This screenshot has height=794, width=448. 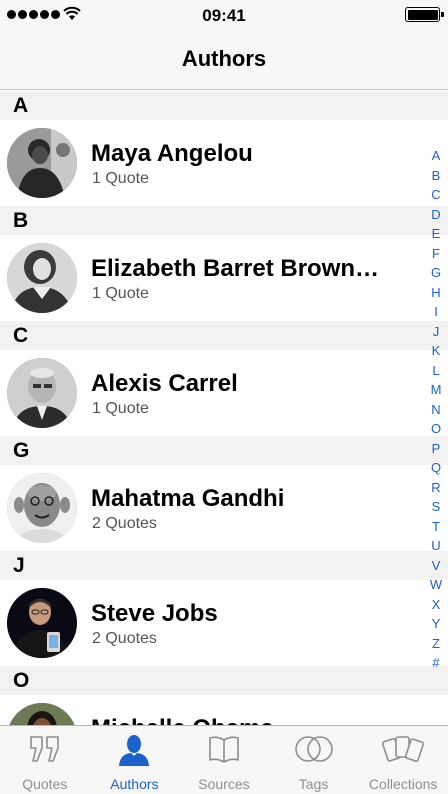 What do you see at coordinates (224, 220) in the screenshot?
I see `section-header-b: B` at bounding box center [224, 220].